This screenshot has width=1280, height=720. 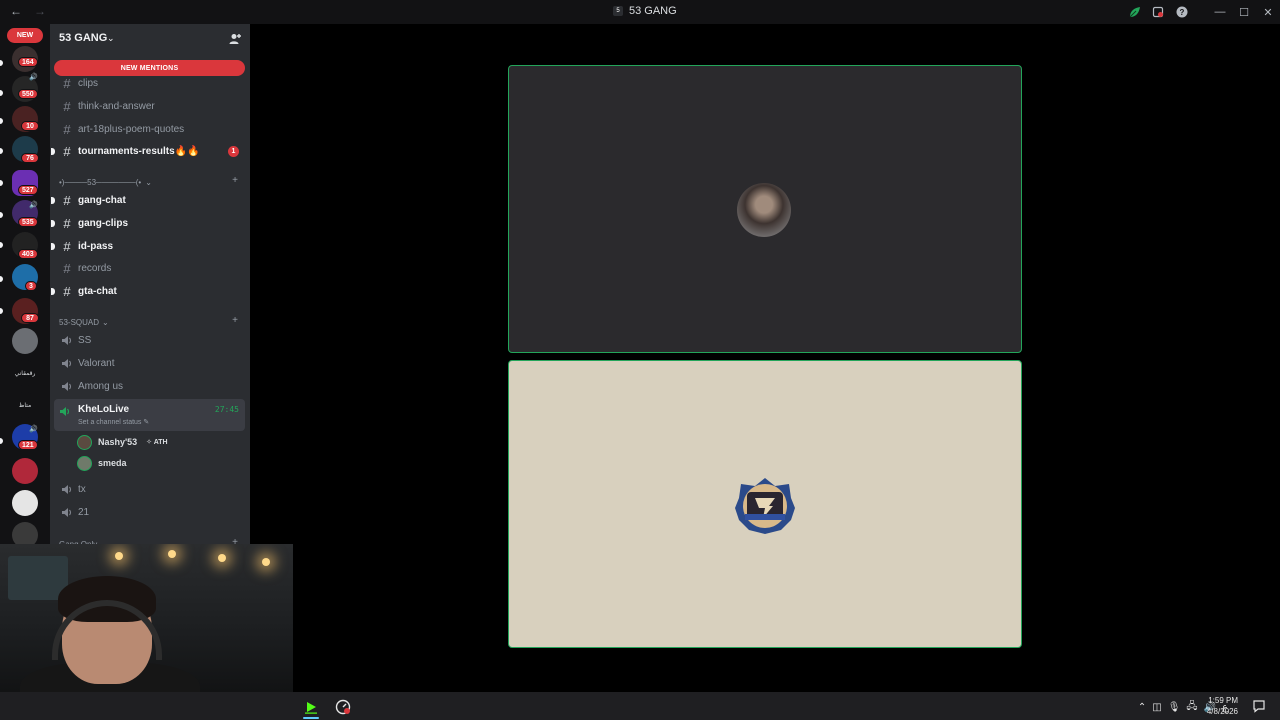 What do you see at coordinates (343, 707) in the screenshot?
I see `taskbar-app-monitor` at bounding box center [343, 707].